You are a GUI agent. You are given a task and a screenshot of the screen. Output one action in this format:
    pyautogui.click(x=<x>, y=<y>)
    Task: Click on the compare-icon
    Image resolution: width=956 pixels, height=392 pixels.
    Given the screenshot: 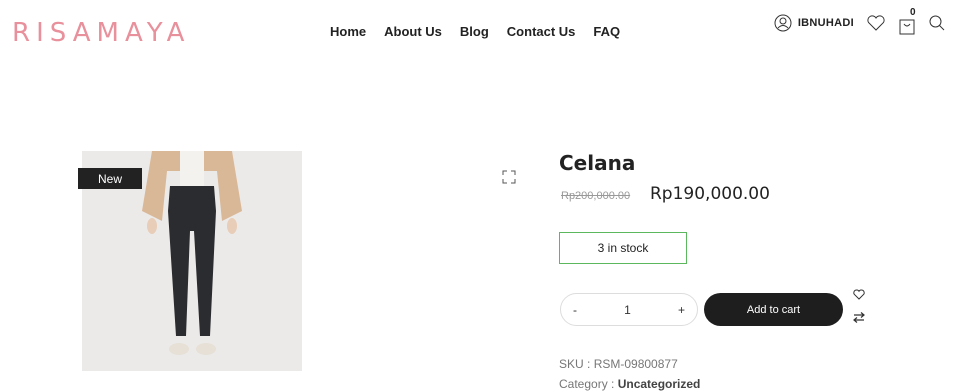 What is the action you would take?
    pyautogui.click(x=859, y=317)
    